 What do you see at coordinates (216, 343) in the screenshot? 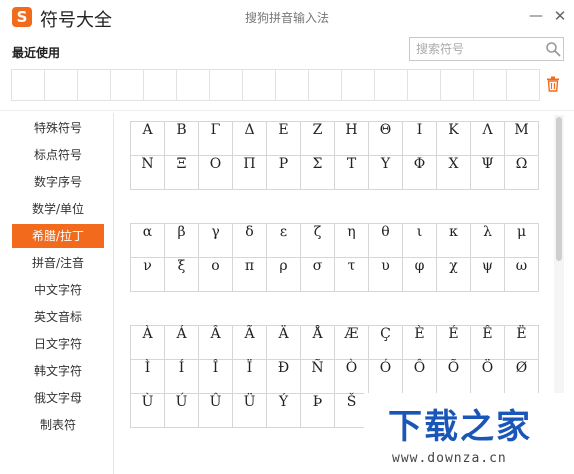
I see `symbol-cell: Â` at bounding box center [216, 343].